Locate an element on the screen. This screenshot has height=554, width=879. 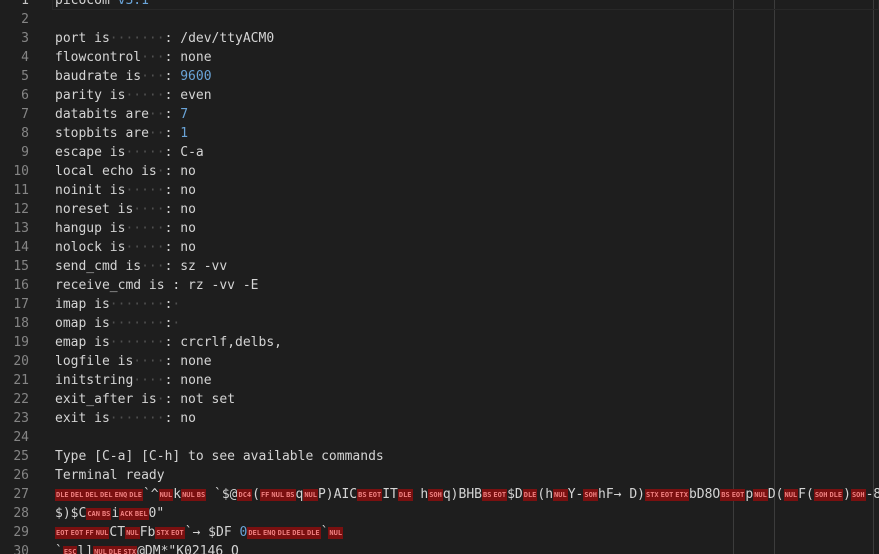
line-text: exit_after is·: not set is located at coordinates (145, 399).